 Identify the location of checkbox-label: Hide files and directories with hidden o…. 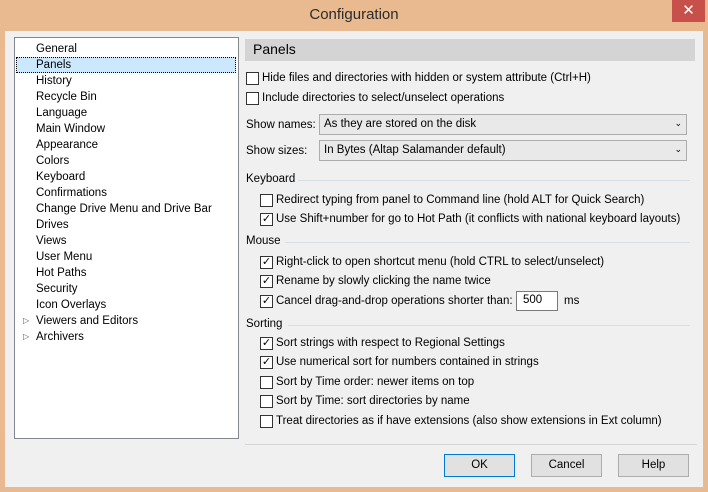
(426, 78).